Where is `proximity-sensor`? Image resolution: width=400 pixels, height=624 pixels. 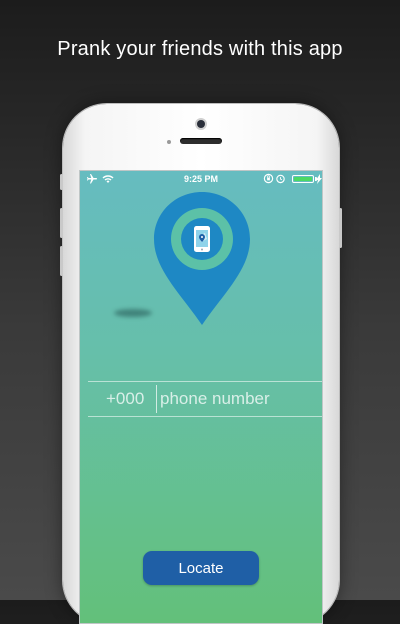 proximity-sensor is located at coordinates (169, 142).